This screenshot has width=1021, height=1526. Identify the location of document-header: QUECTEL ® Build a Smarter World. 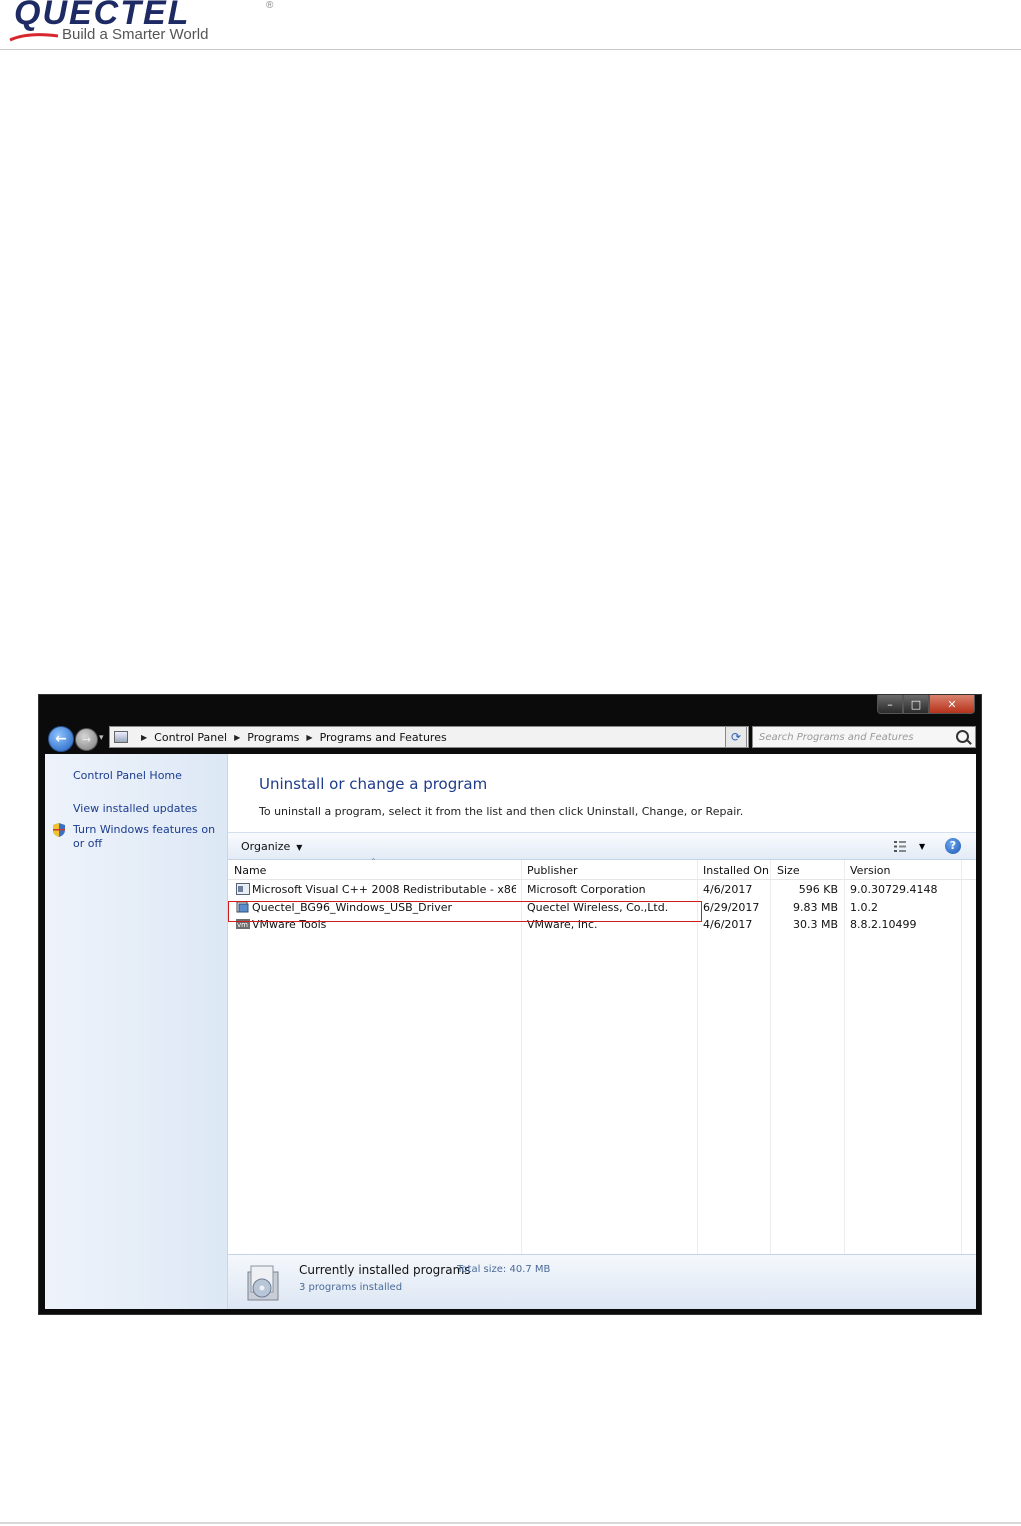
(510, 25).